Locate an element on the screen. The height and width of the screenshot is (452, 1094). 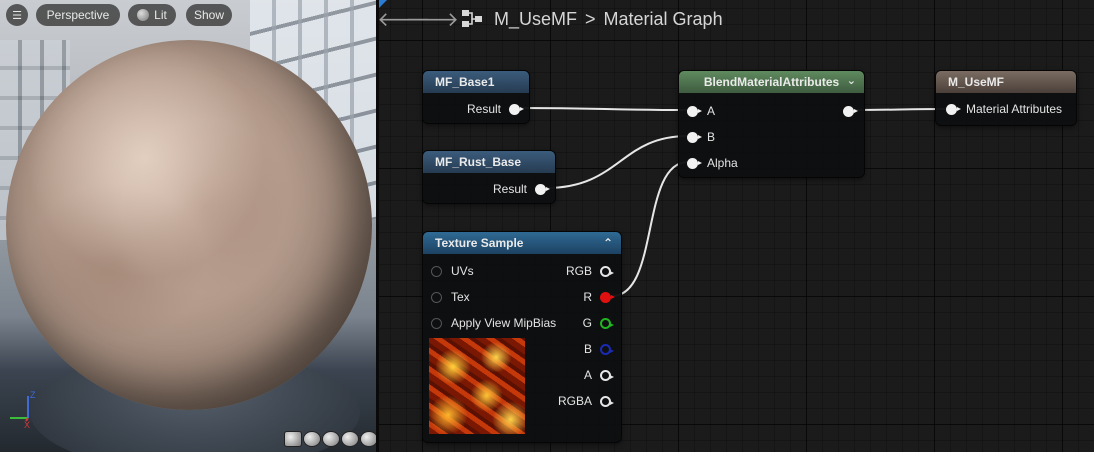
chevron-down-icon: ⌄ is located at coordinates (851, 80).